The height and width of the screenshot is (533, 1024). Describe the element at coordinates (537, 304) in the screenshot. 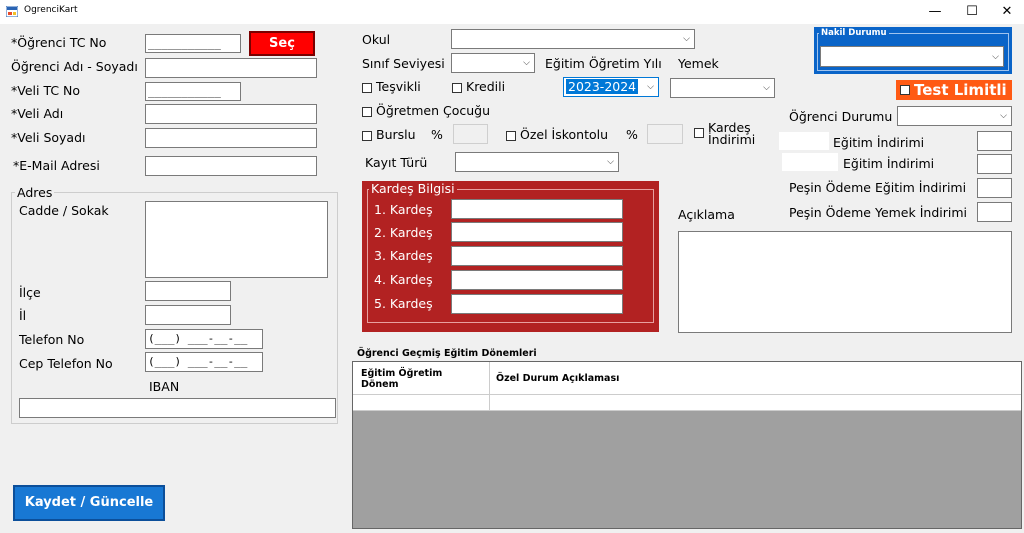

I see `kardes-5-input` at that location.